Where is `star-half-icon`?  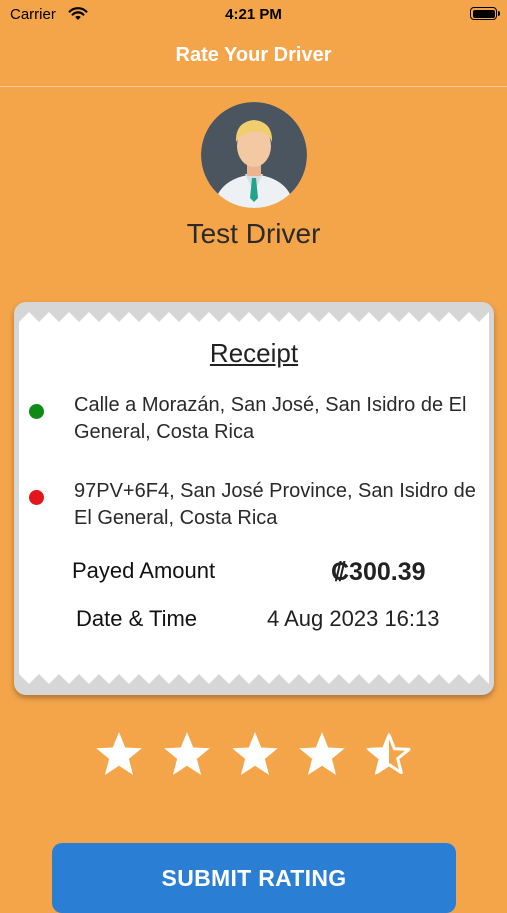 star-half-icon is located at coordinates (389, 755).